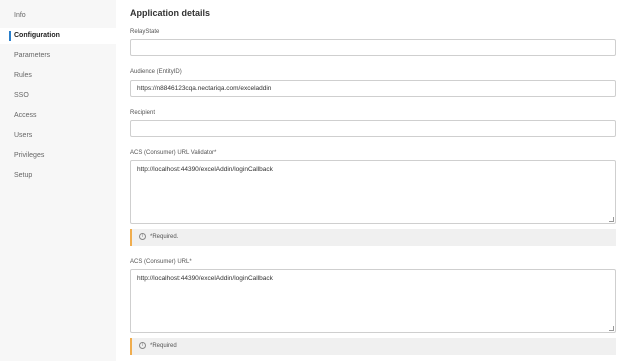 The height and width of the screenshot is (361, 624). What do you see at coordinates (373, 128) in the screenshot?
I see `recipient-input` at bounding box center [373, 128].